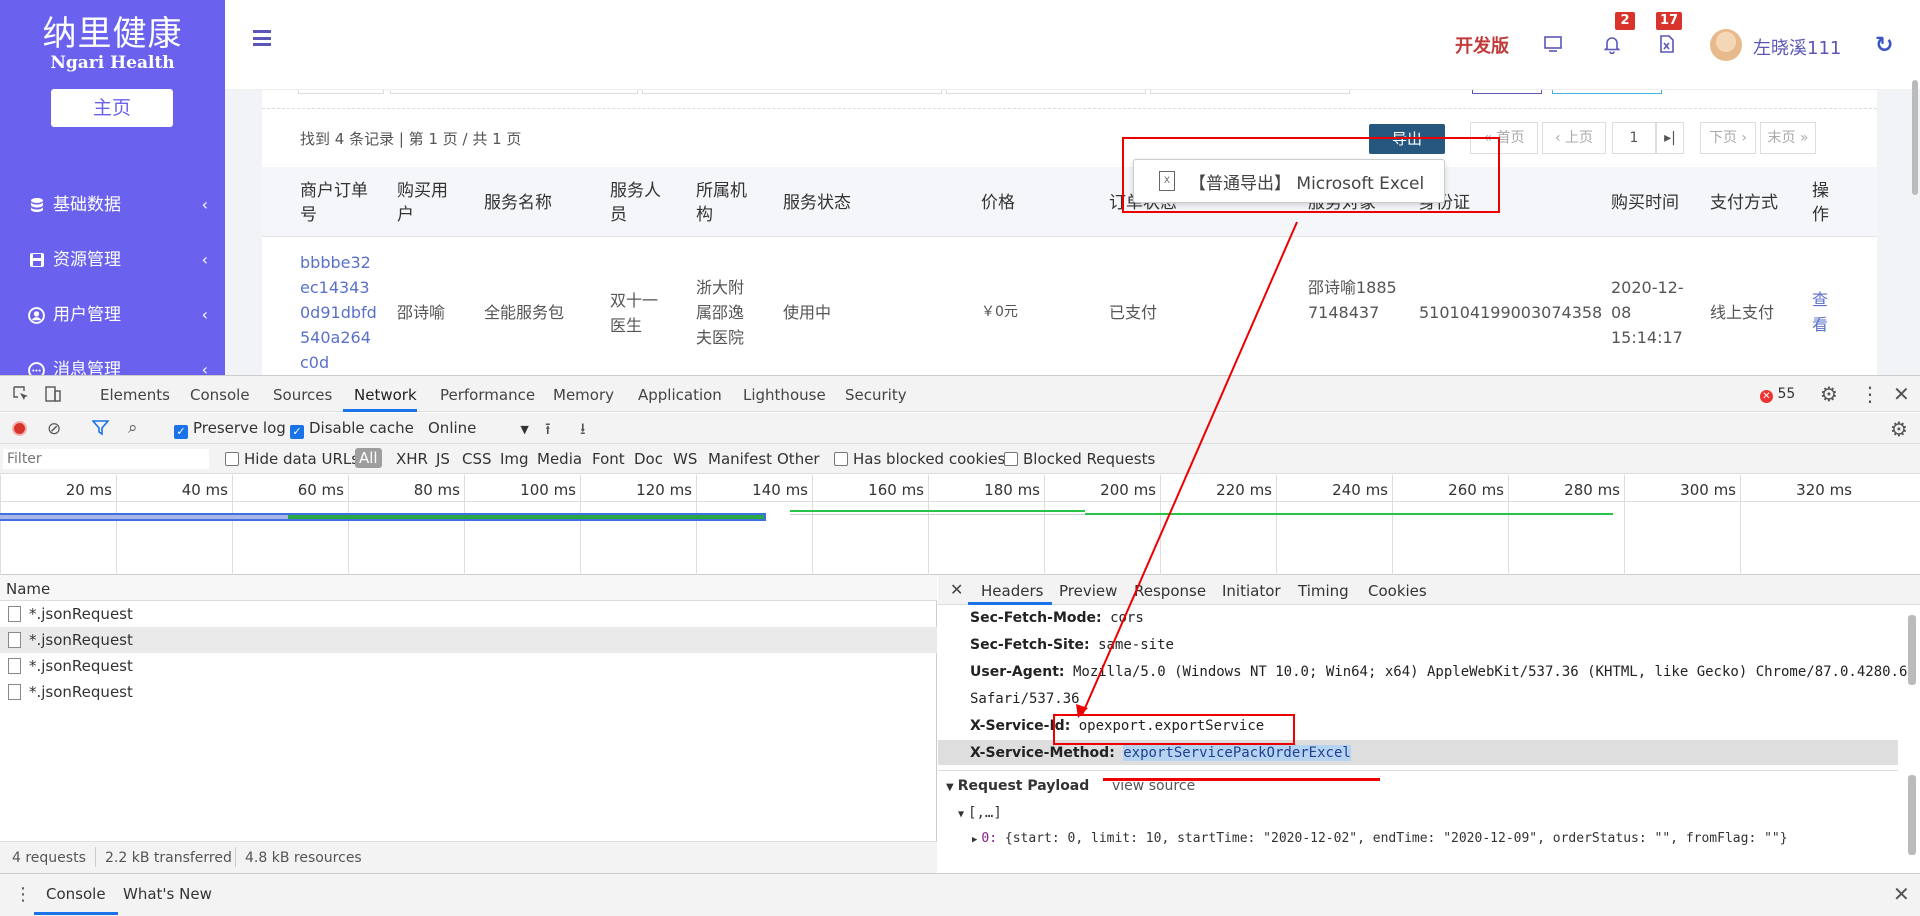 The width and height of the screenshot is (1920, 916). What do you see at coordinates (559, 459) in the screenshot?
I see `type-media: Media` at bounding box center [559, 459].